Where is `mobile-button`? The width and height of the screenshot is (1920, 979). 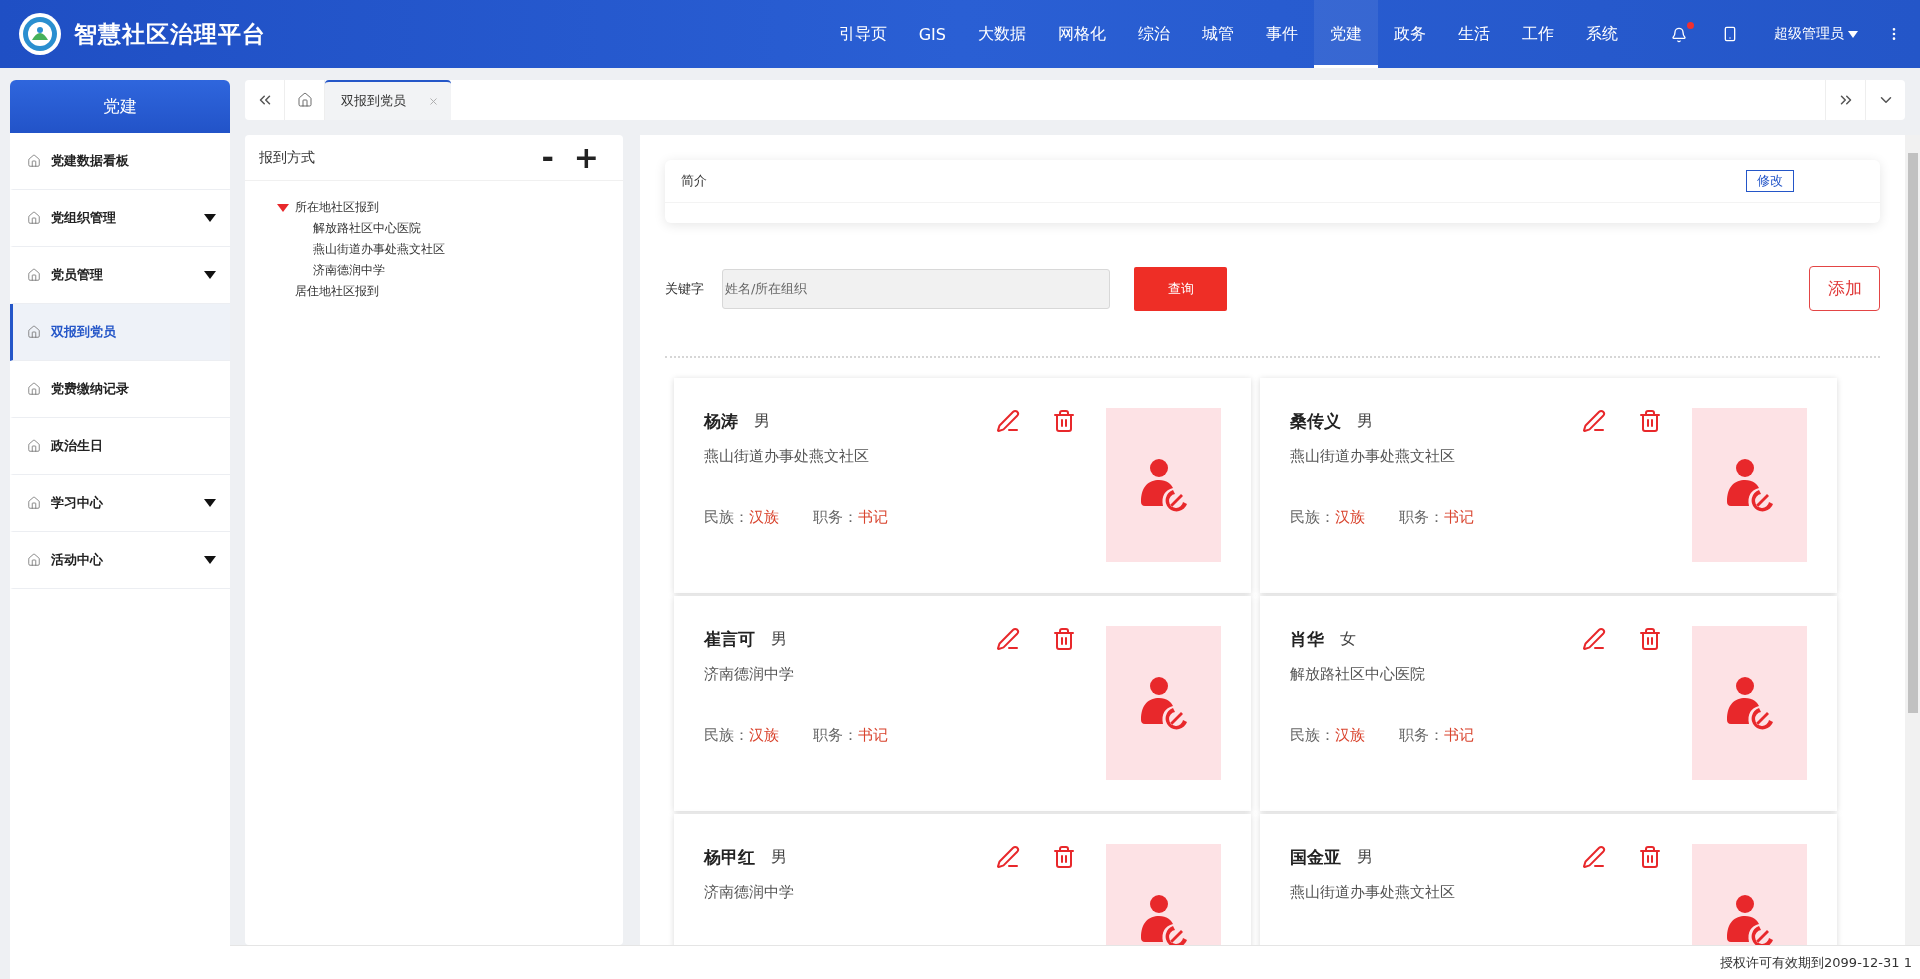
mobile-button is located at coordinates (1730, 34).